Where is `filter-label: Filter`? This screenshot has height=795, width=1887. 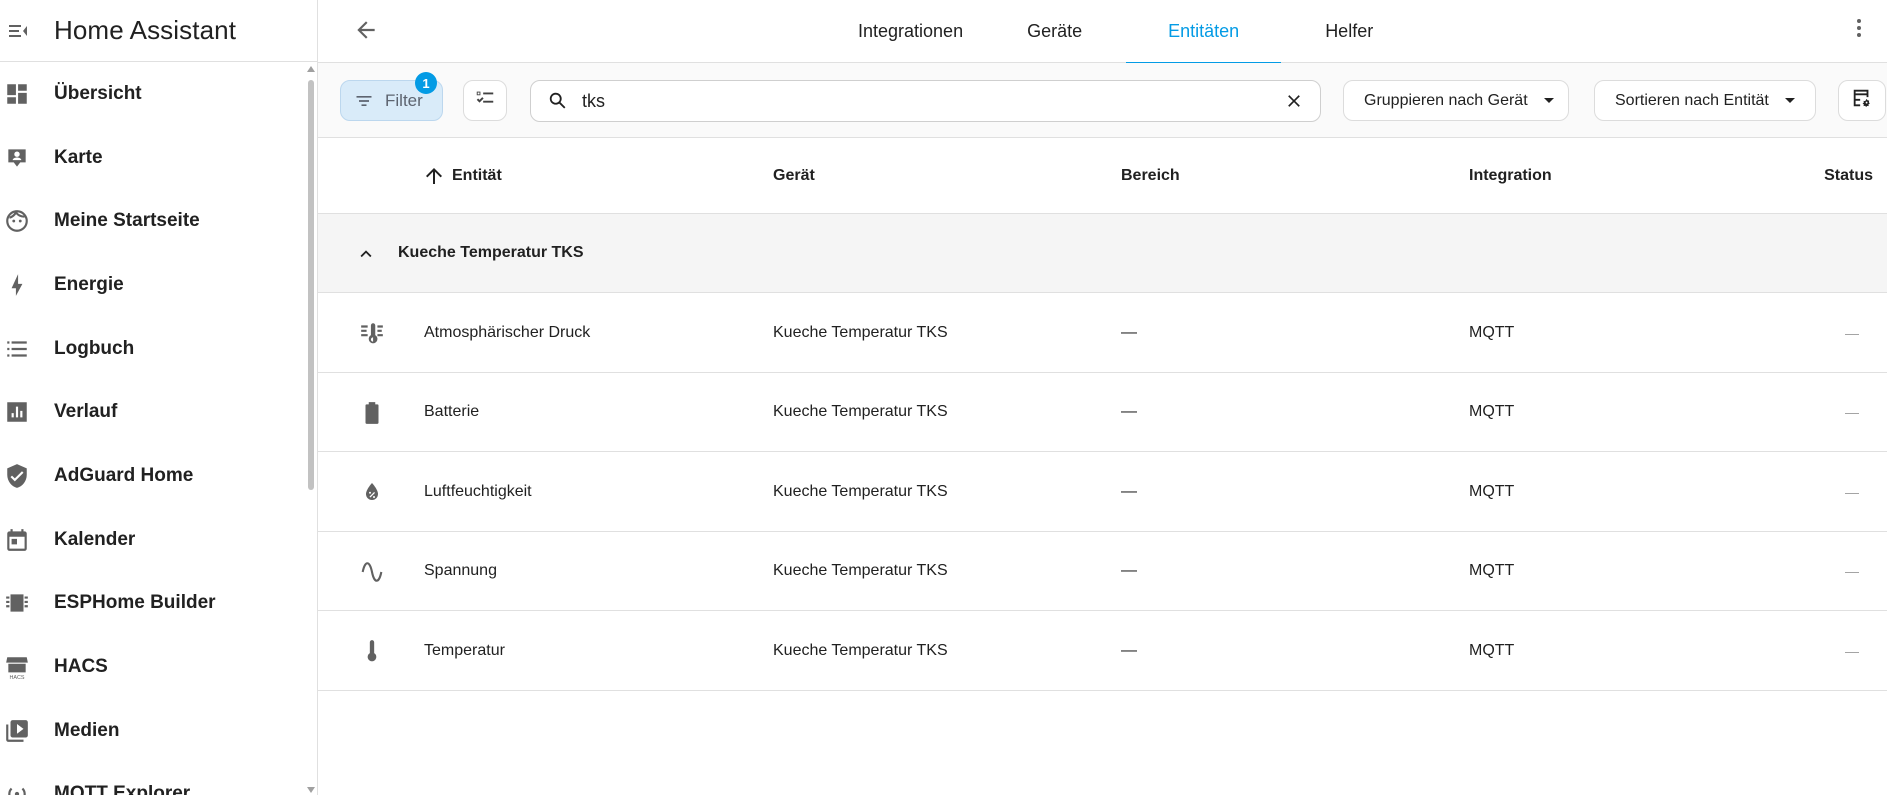
filter-label: Filter is located at coordinates (404, 100).